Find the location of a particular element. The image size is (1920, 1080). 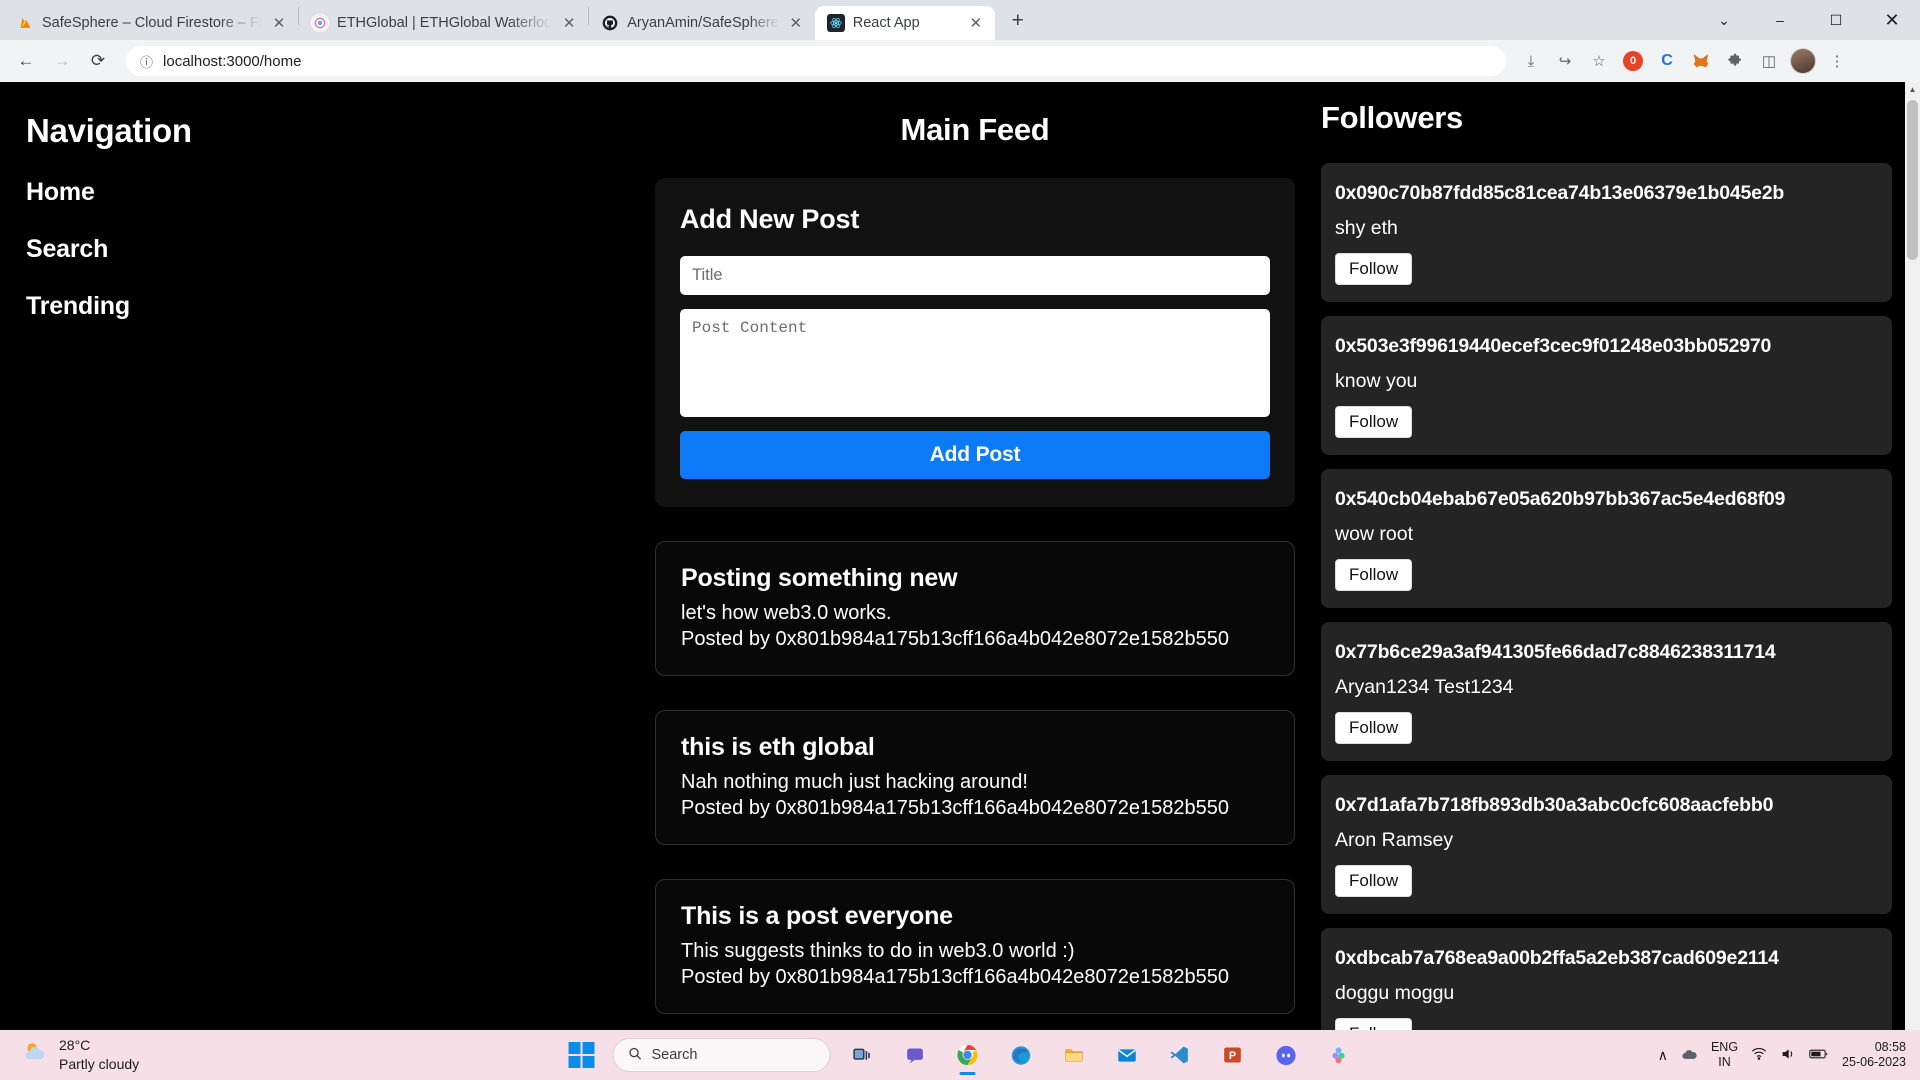

language-indicator: ENG IN is located at coordinates (1724, 1055).